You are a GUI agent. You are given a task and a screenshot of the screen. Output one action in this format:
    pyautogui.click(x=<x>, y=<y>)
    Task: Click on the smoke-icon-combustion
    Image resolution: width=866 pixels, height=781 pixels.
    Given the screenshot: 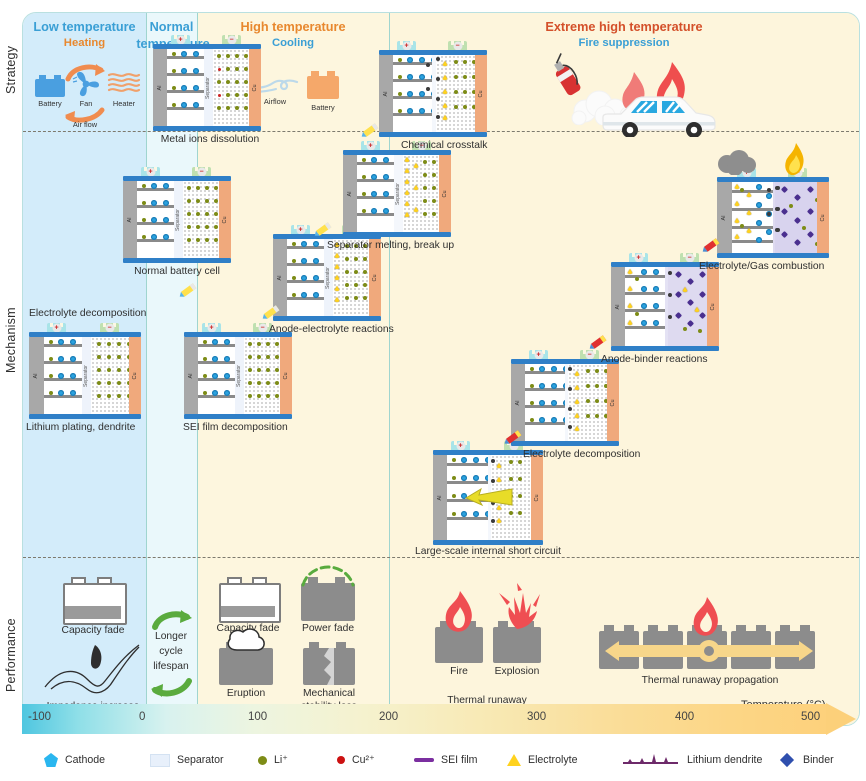 What is the action you would take?
    pyautogui.click(x=737, y=162)
    